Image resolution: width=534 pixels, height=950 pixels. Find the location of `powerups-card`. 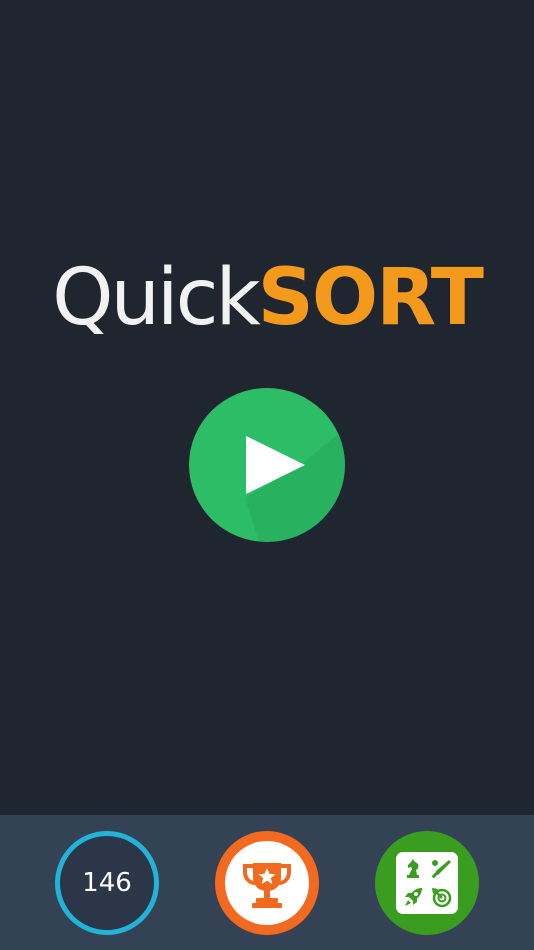

powerups-card is located at coordinates (427, 883).